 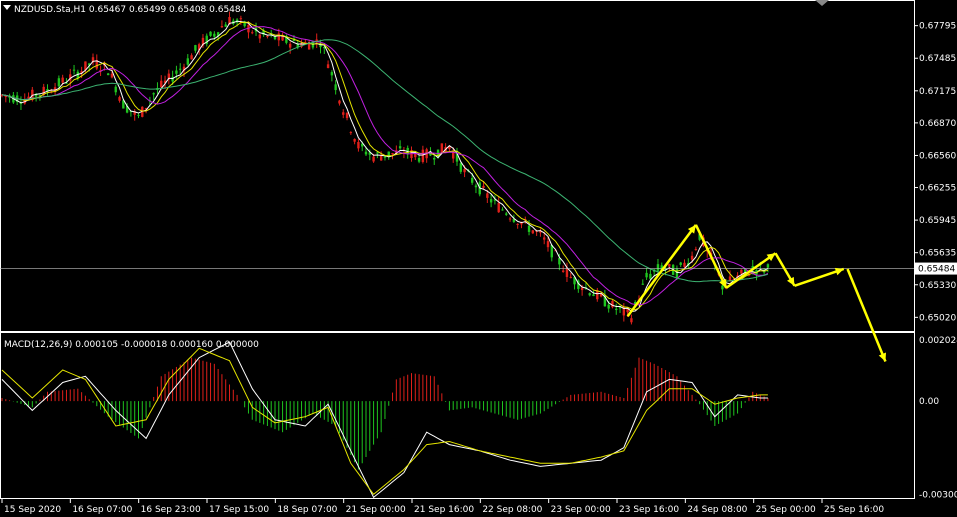 I want to click on time-tick-label: 15 Sep 2020, so click(x=32, y=510).